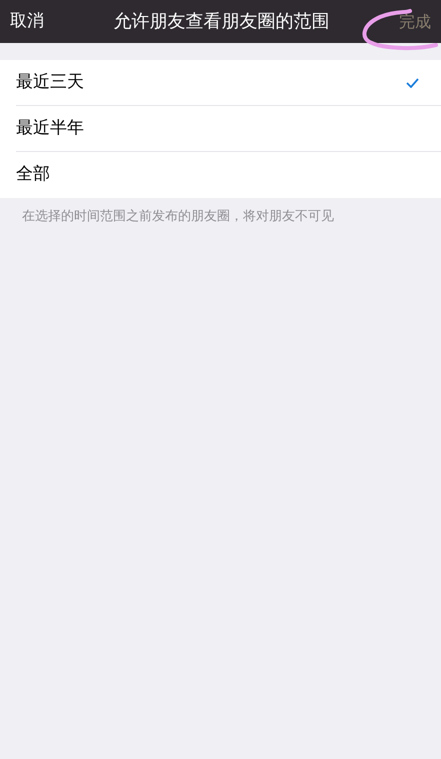 This screenshot has height=759, width=441. What do you see at coordinates (228, 83) in the screenshot?
I see `option-row: 最近三天` at bounding box center [228, 83].